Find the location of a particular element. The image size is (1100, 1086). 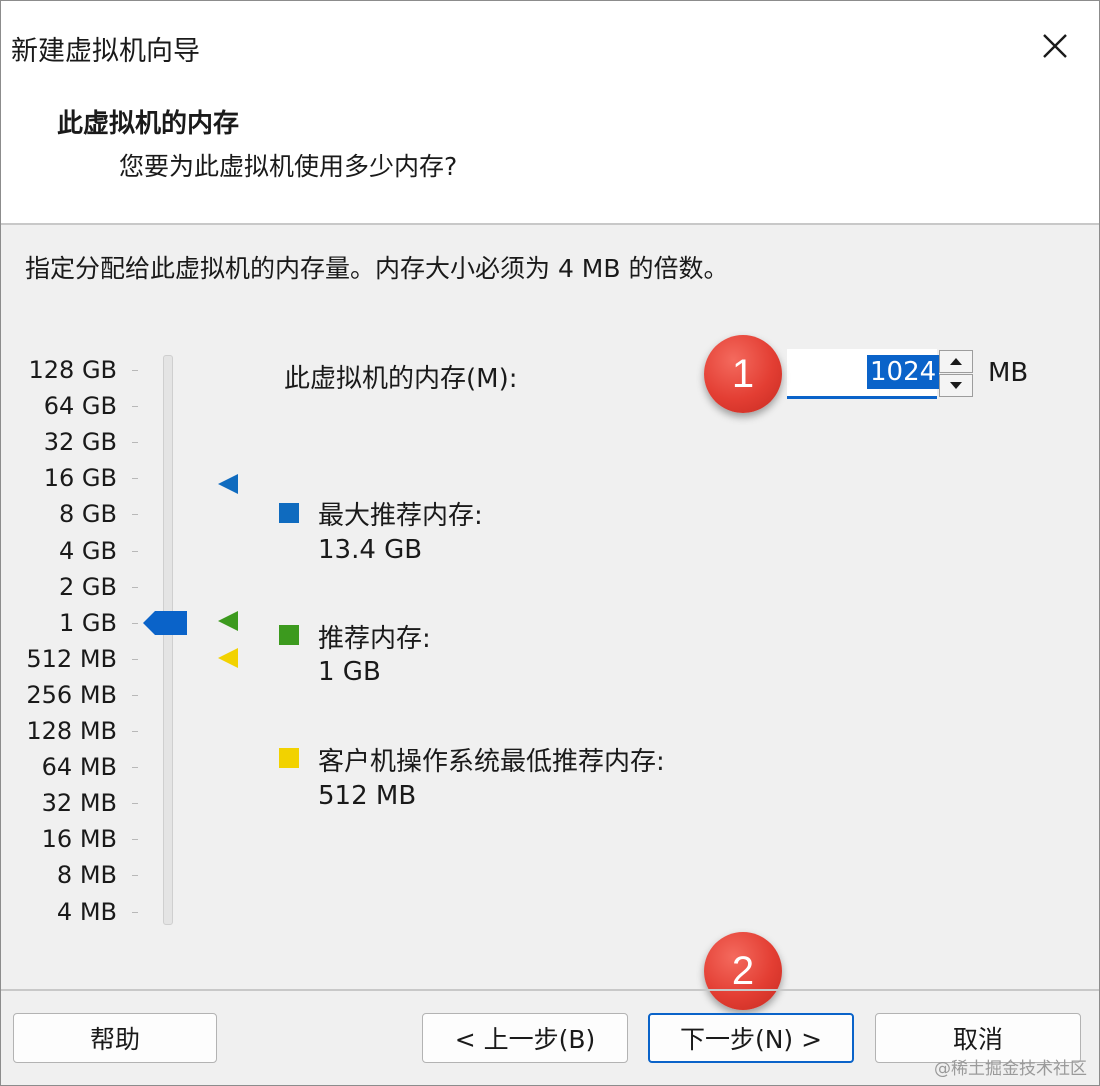

memory-increment-button is located at coordinates (956, 361).